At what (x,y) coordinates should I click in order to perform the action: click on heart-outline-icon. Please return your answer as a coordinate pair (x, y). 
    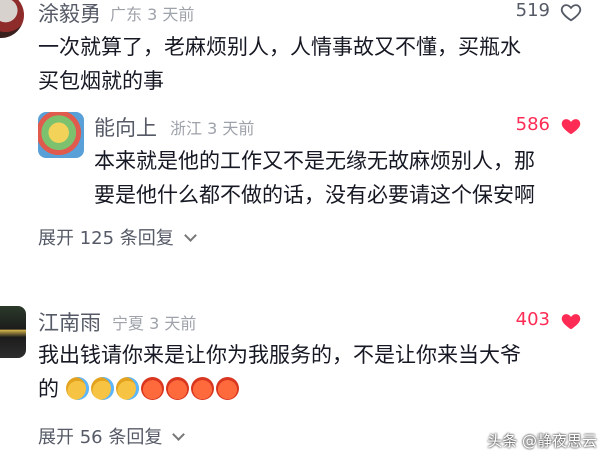
    Looking at the image, I should click on (571, 12).